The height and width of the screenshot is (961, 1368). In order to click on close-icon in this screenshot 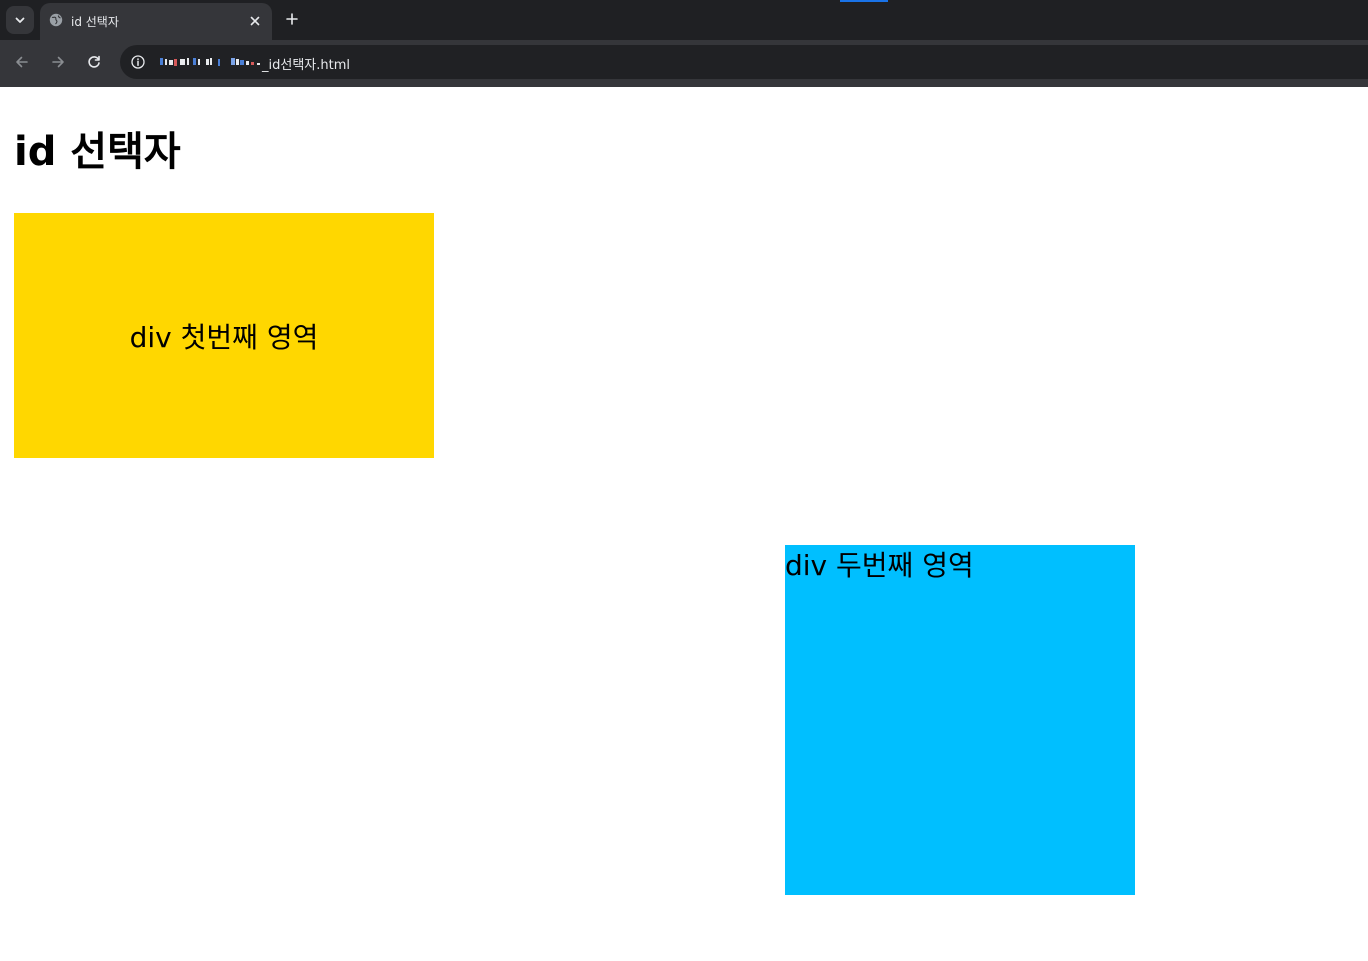, I will do `click(255, 21)`.